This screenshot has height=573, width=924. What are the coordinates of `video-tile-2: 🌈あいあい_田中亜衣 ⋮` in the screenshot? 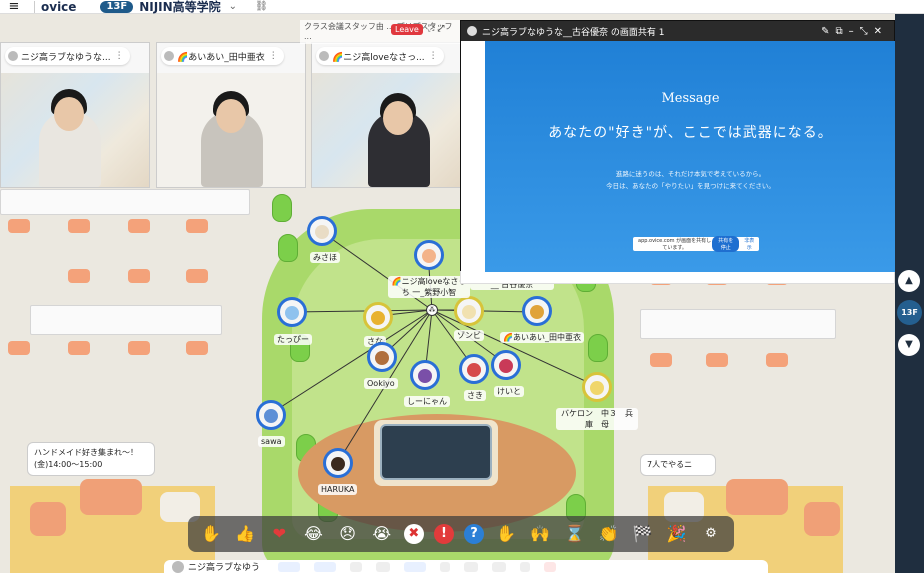 It's located at (231, 115).